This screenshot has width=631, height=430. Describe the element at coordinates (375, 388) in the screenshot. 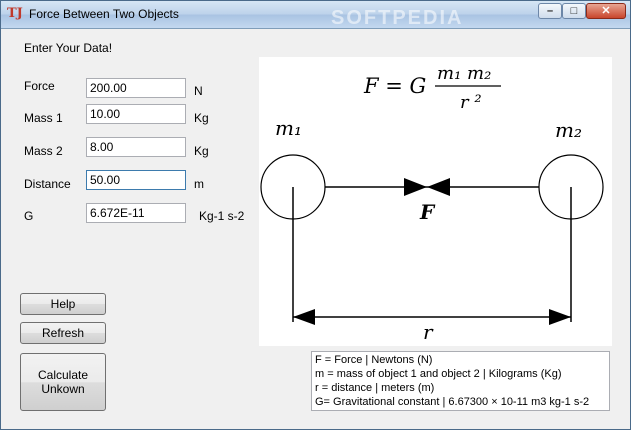

I see `legend-line: r = distance | meters (m)` at that location.